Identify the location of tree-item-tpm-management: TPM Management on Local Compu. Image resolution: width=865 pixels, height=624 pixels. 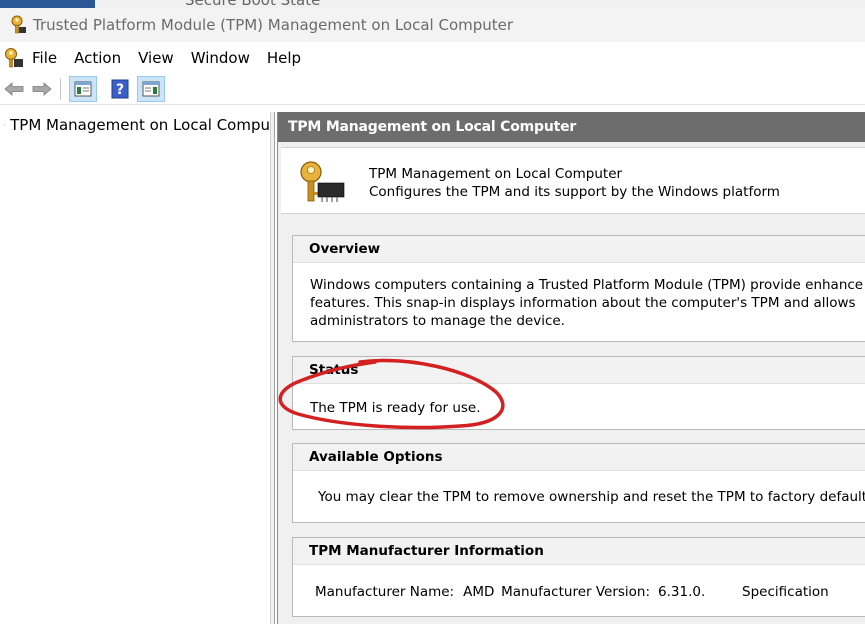
(135, 125).